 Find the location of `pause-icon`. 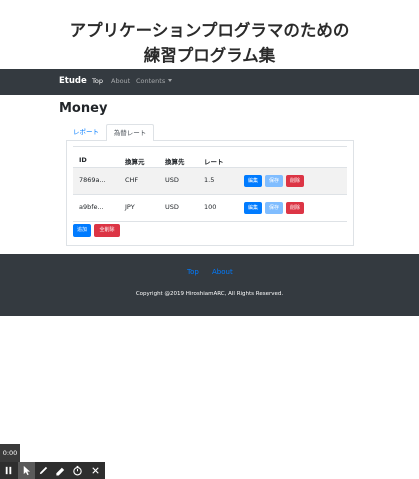

pause-icon is located at coordinates (8, 470).